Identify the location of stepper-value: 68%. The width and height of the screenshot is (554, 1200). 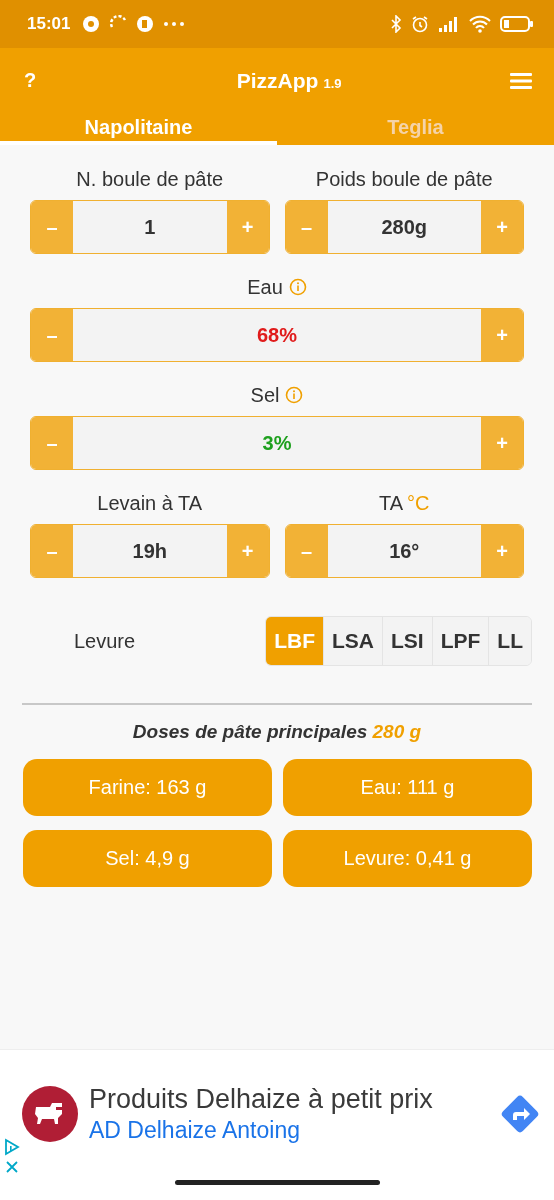
(277, 335).